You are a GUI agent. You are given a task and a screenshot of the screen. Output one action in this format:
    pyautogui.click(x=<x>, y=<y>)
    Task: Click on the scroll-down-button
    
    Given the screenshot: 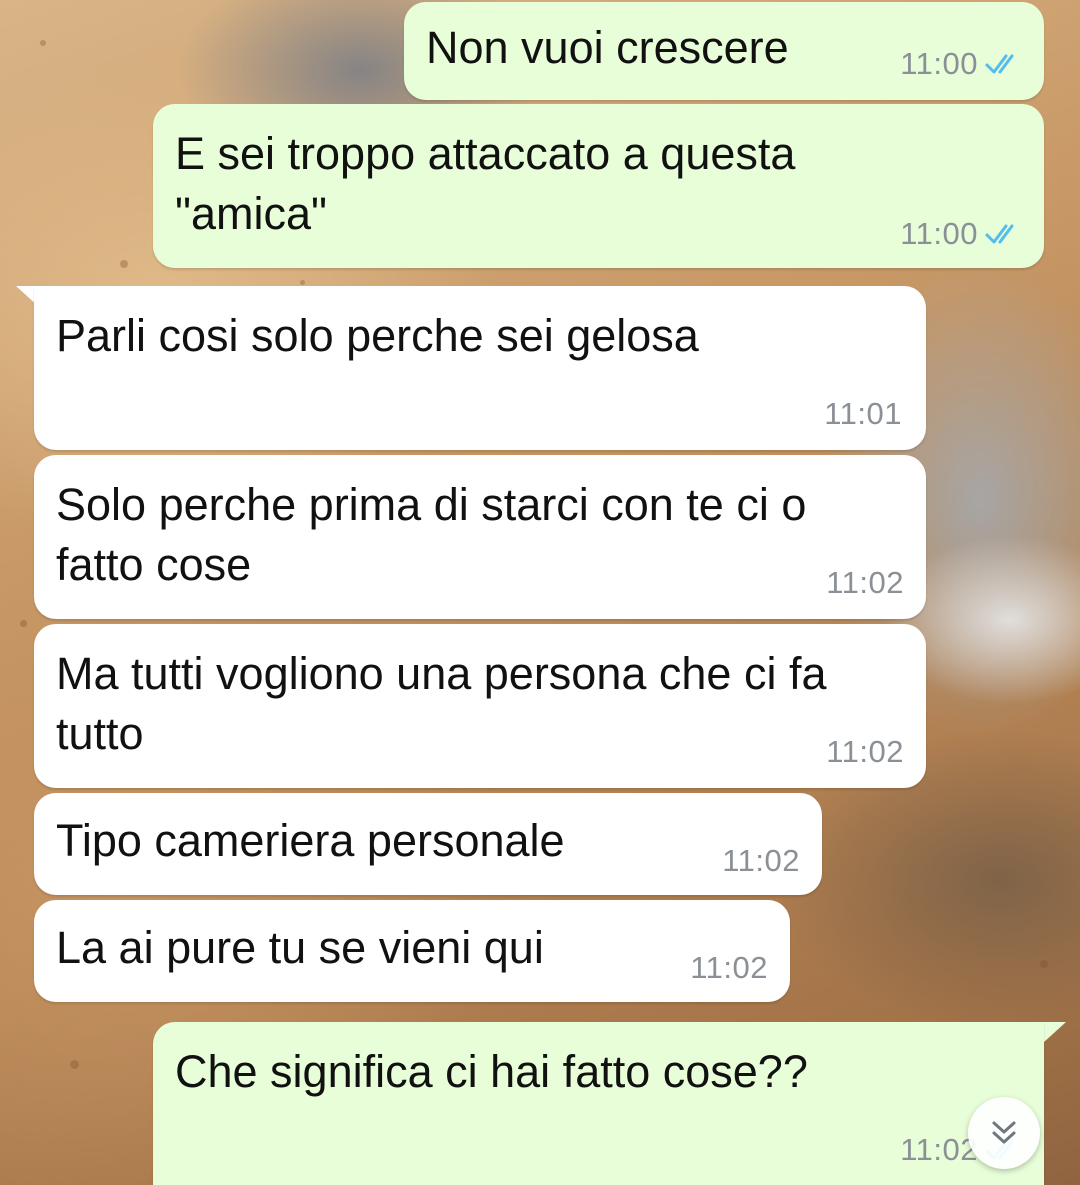 What is the action you would take?
    pyautogui.click(x=1004, y=1133)
    